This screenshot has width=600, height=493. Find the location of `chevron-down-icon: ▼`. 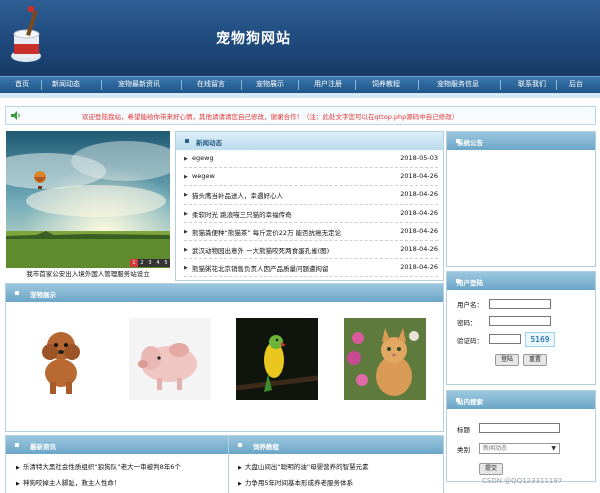

chevron-down-icon: ▼ is located at coordinates (553, 448).